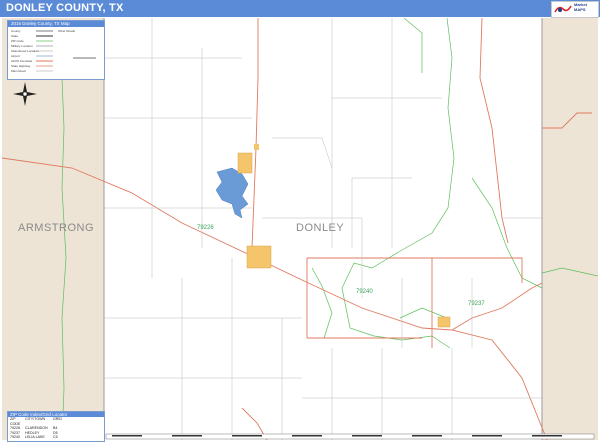  What do you see at coordinates (320, 228) in the screenshot?
I see `region-label-donley: DONLEY` at bounding box center [320, 228].